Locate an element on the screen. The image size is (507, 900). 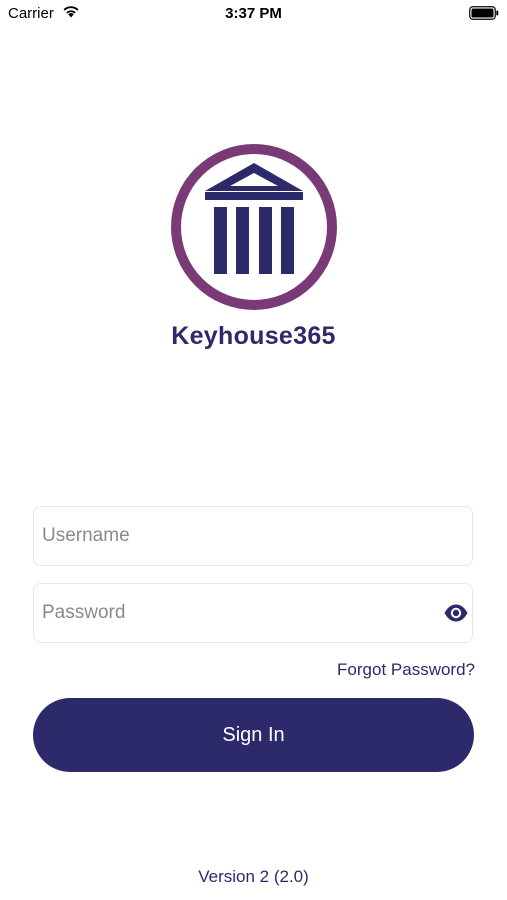
password-field is located at coordinates (253, 613).